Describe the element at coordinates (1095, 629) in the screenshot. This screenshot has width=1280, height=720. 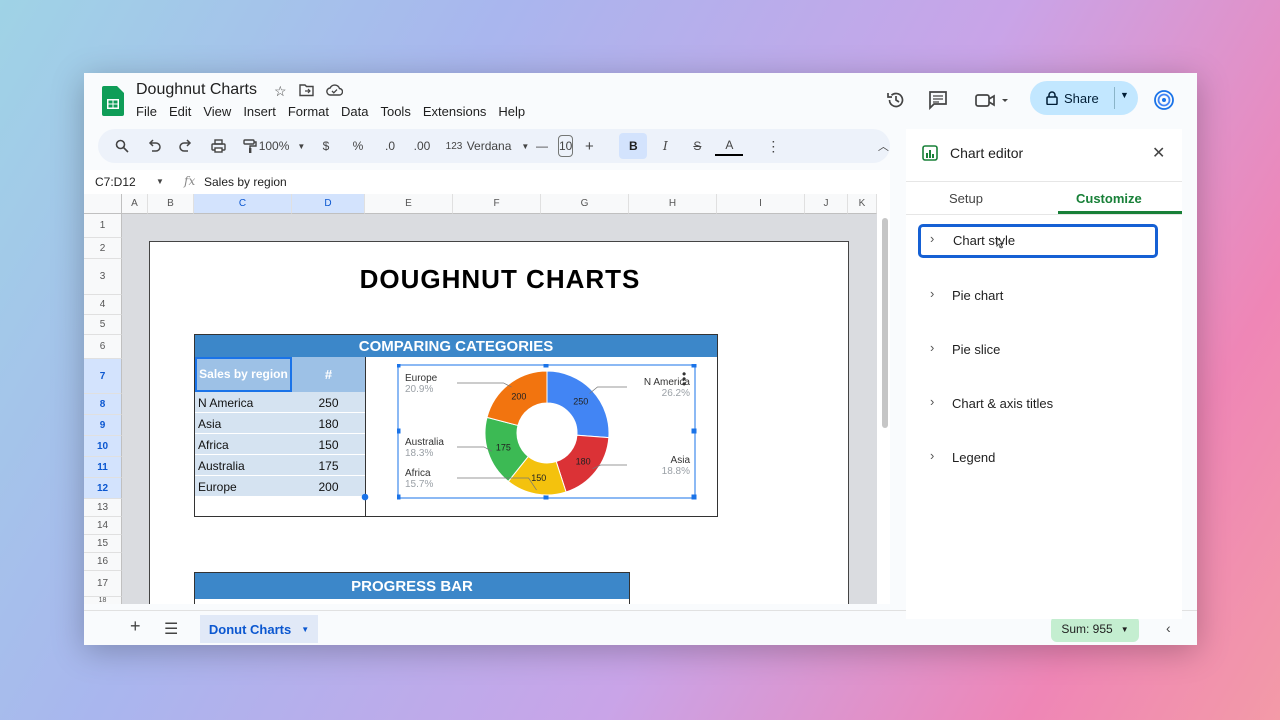
I see `sum-explore-chip: Sum: 955 ▼` at that location.